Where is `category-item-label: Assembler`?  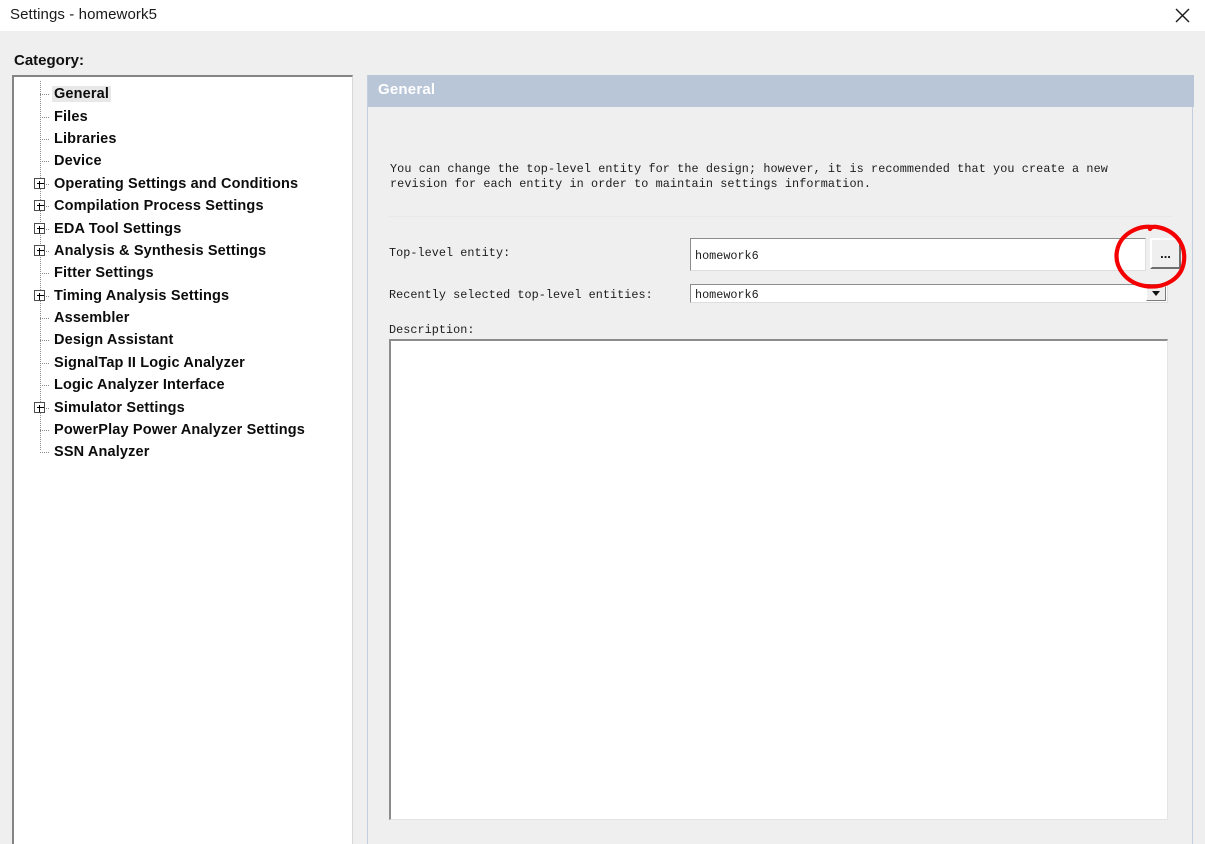
category-item-label: Assembler is located at coordinates (92, 318).